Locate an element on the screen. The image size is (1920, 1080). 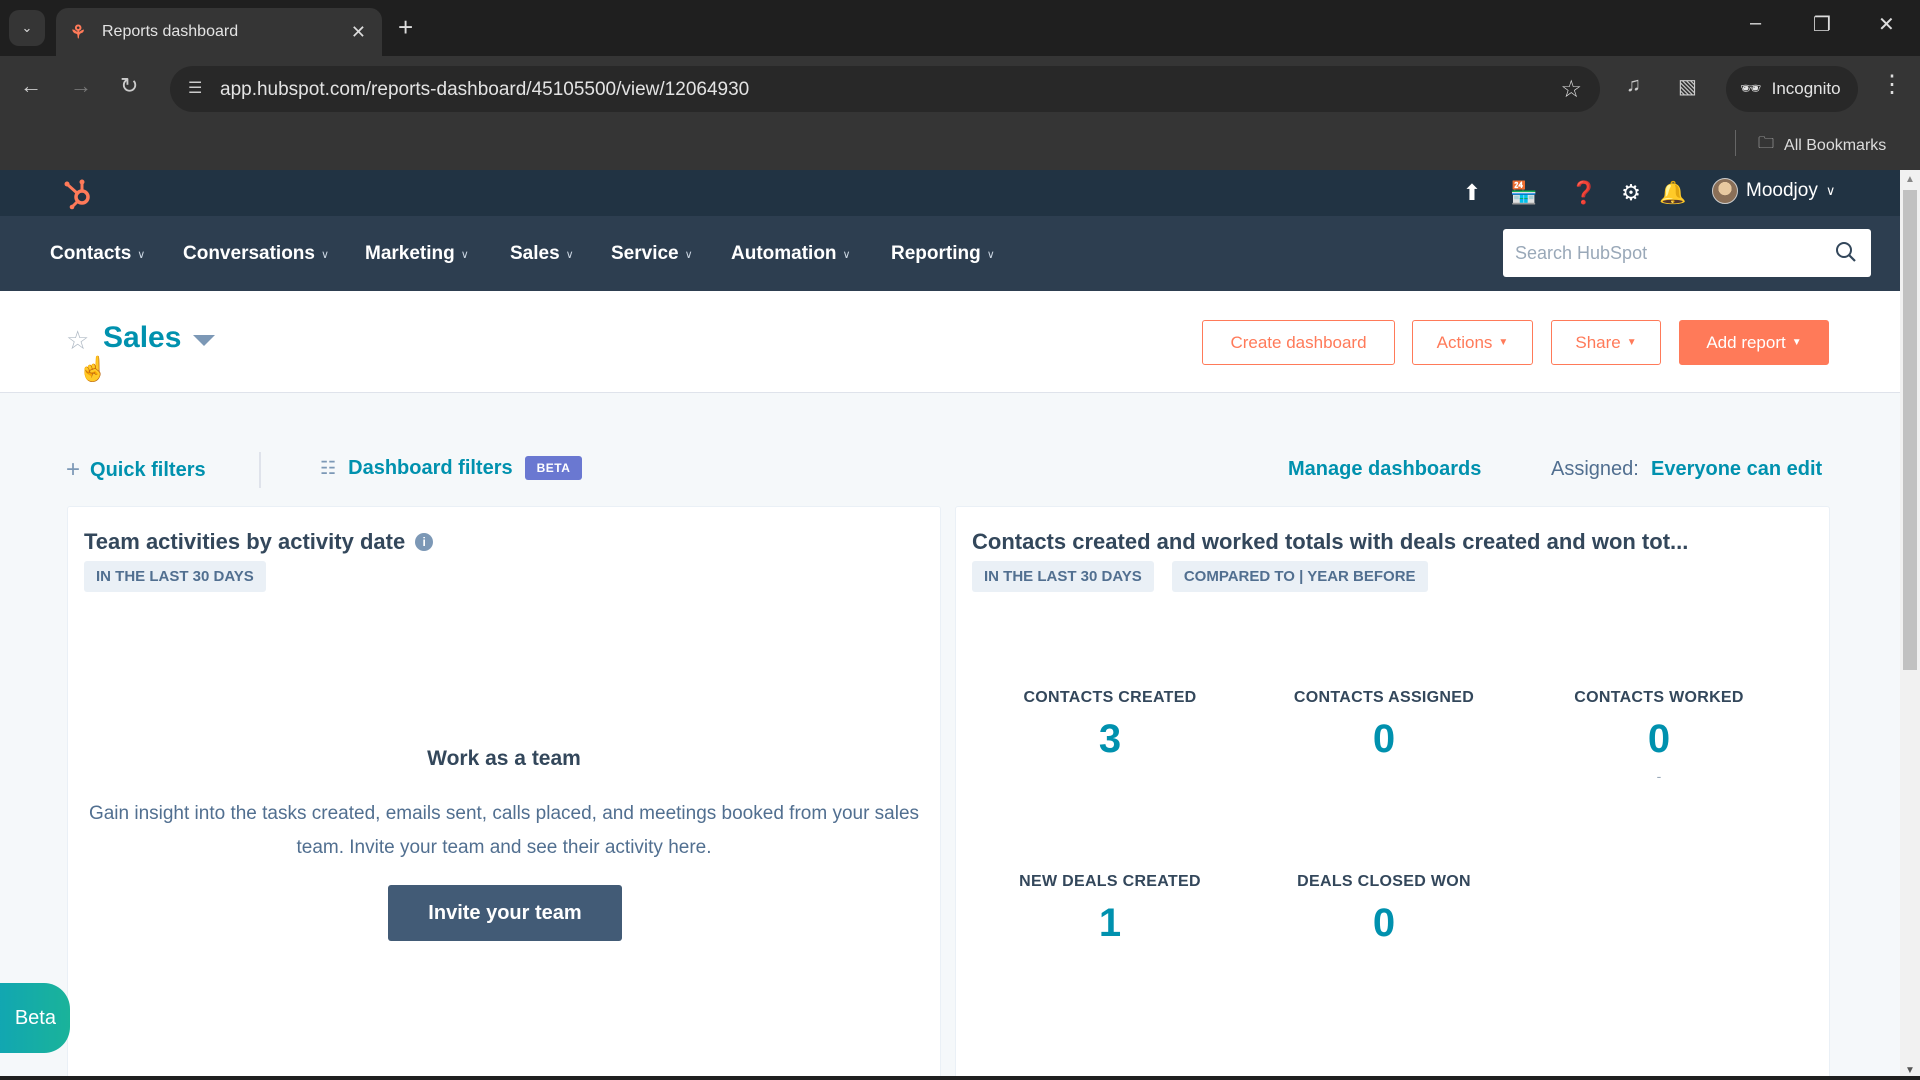
new-tab-button: + is located at coordinates (405, 27).